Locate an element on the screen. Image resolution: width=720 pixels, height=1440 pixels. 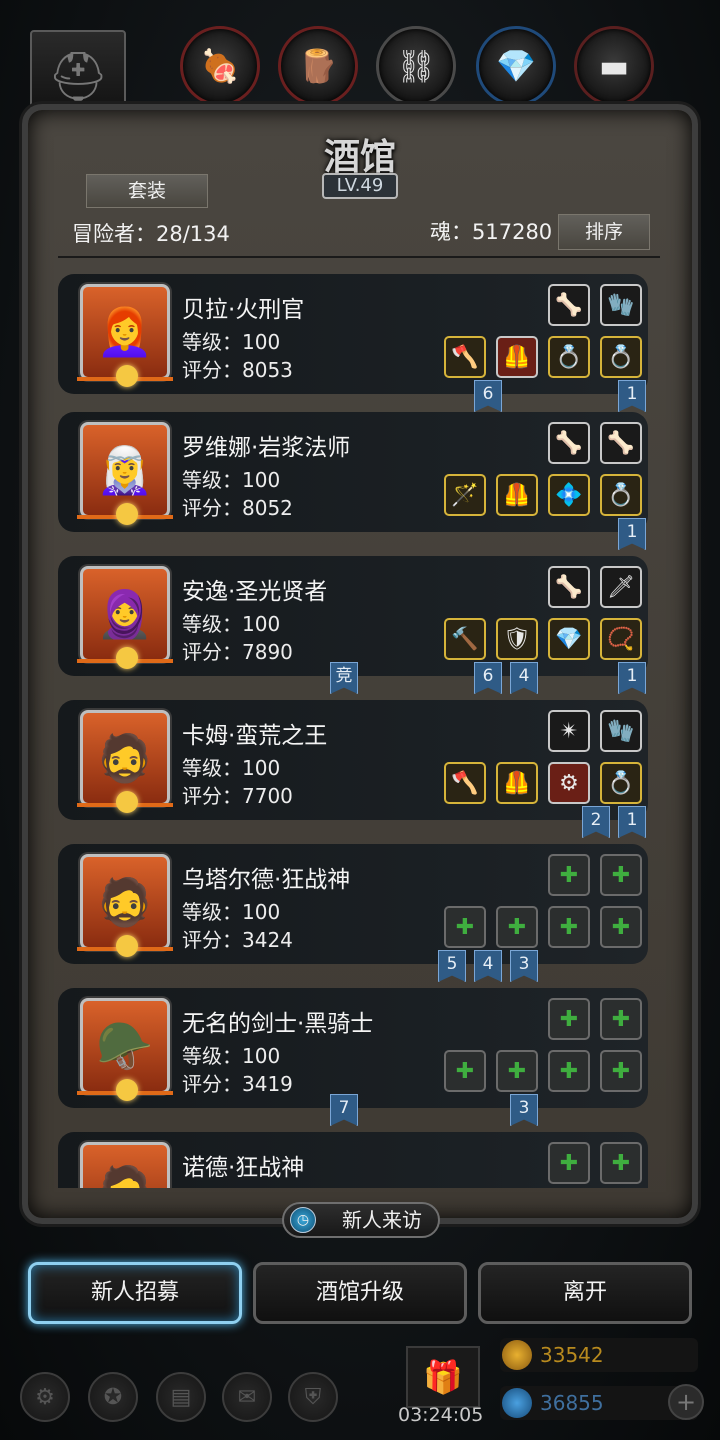
enhance-tag: 6 is located at coordinates (488, 396).